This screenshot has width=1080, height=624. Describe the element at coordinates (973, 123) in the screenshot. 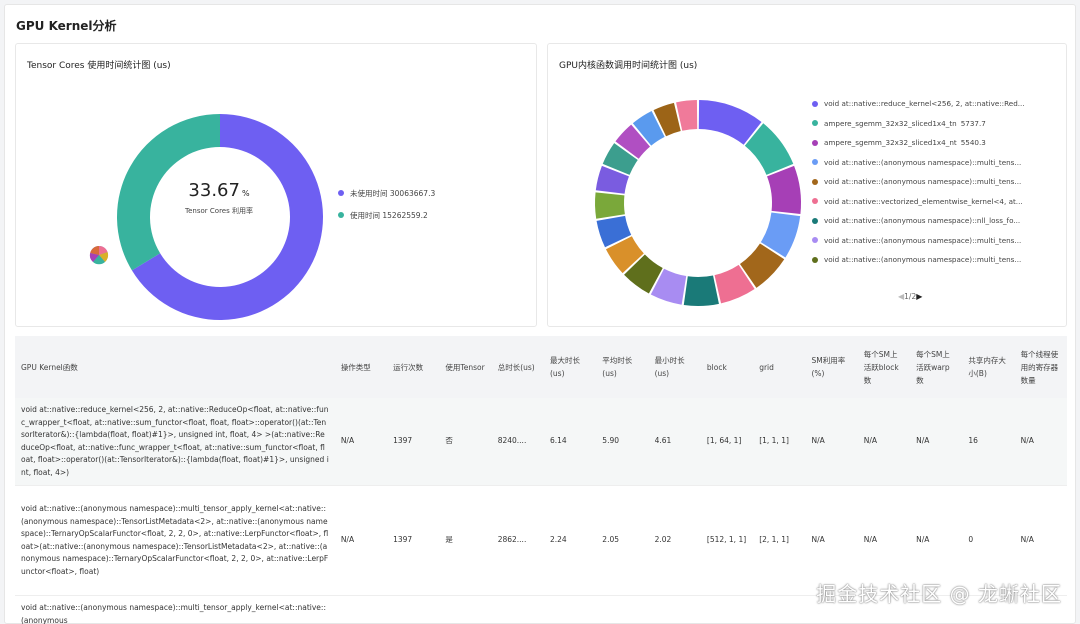

I see `legend-value: 5737.7` at that location.